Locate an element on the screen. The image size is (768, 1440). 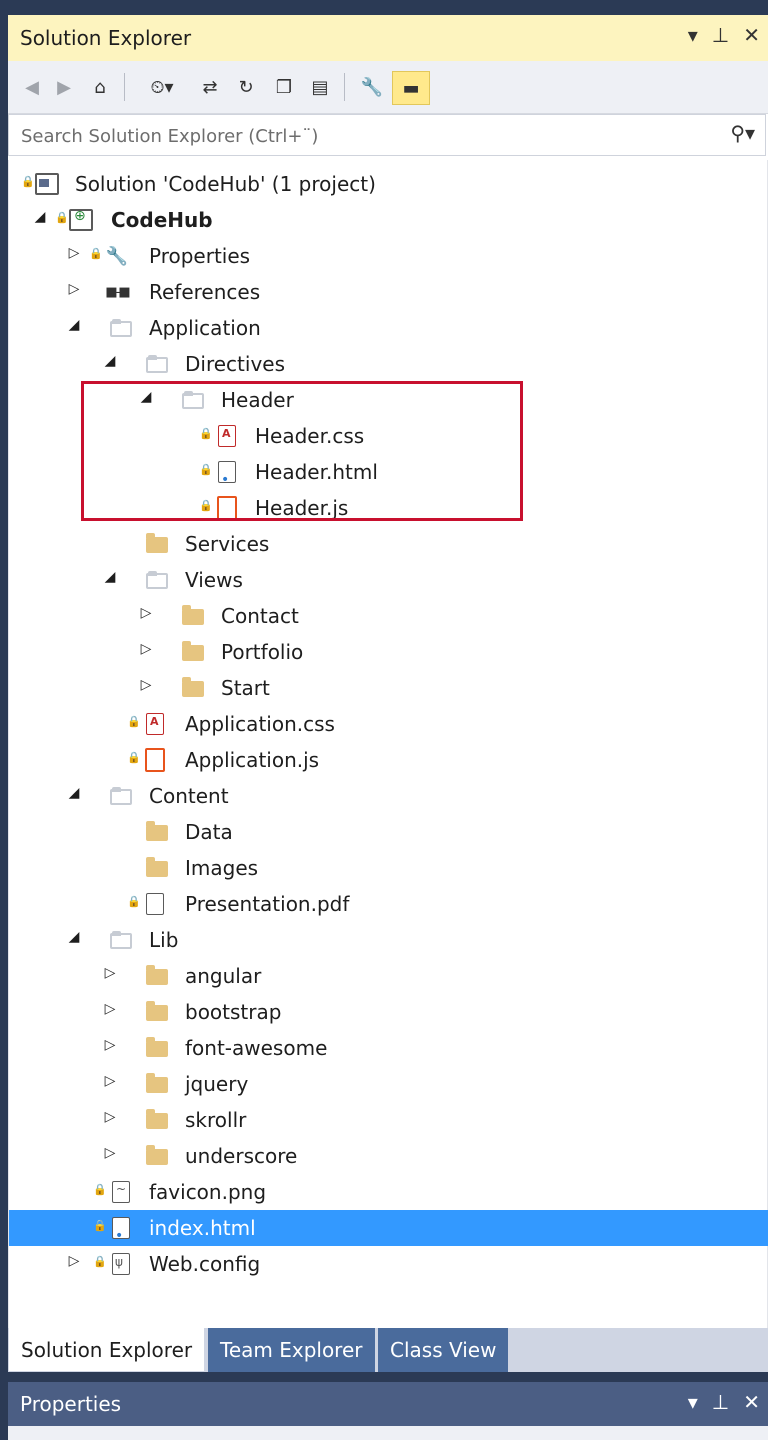
tree-item-folder: ▷ jquery is located at coordinates (388, 1084).